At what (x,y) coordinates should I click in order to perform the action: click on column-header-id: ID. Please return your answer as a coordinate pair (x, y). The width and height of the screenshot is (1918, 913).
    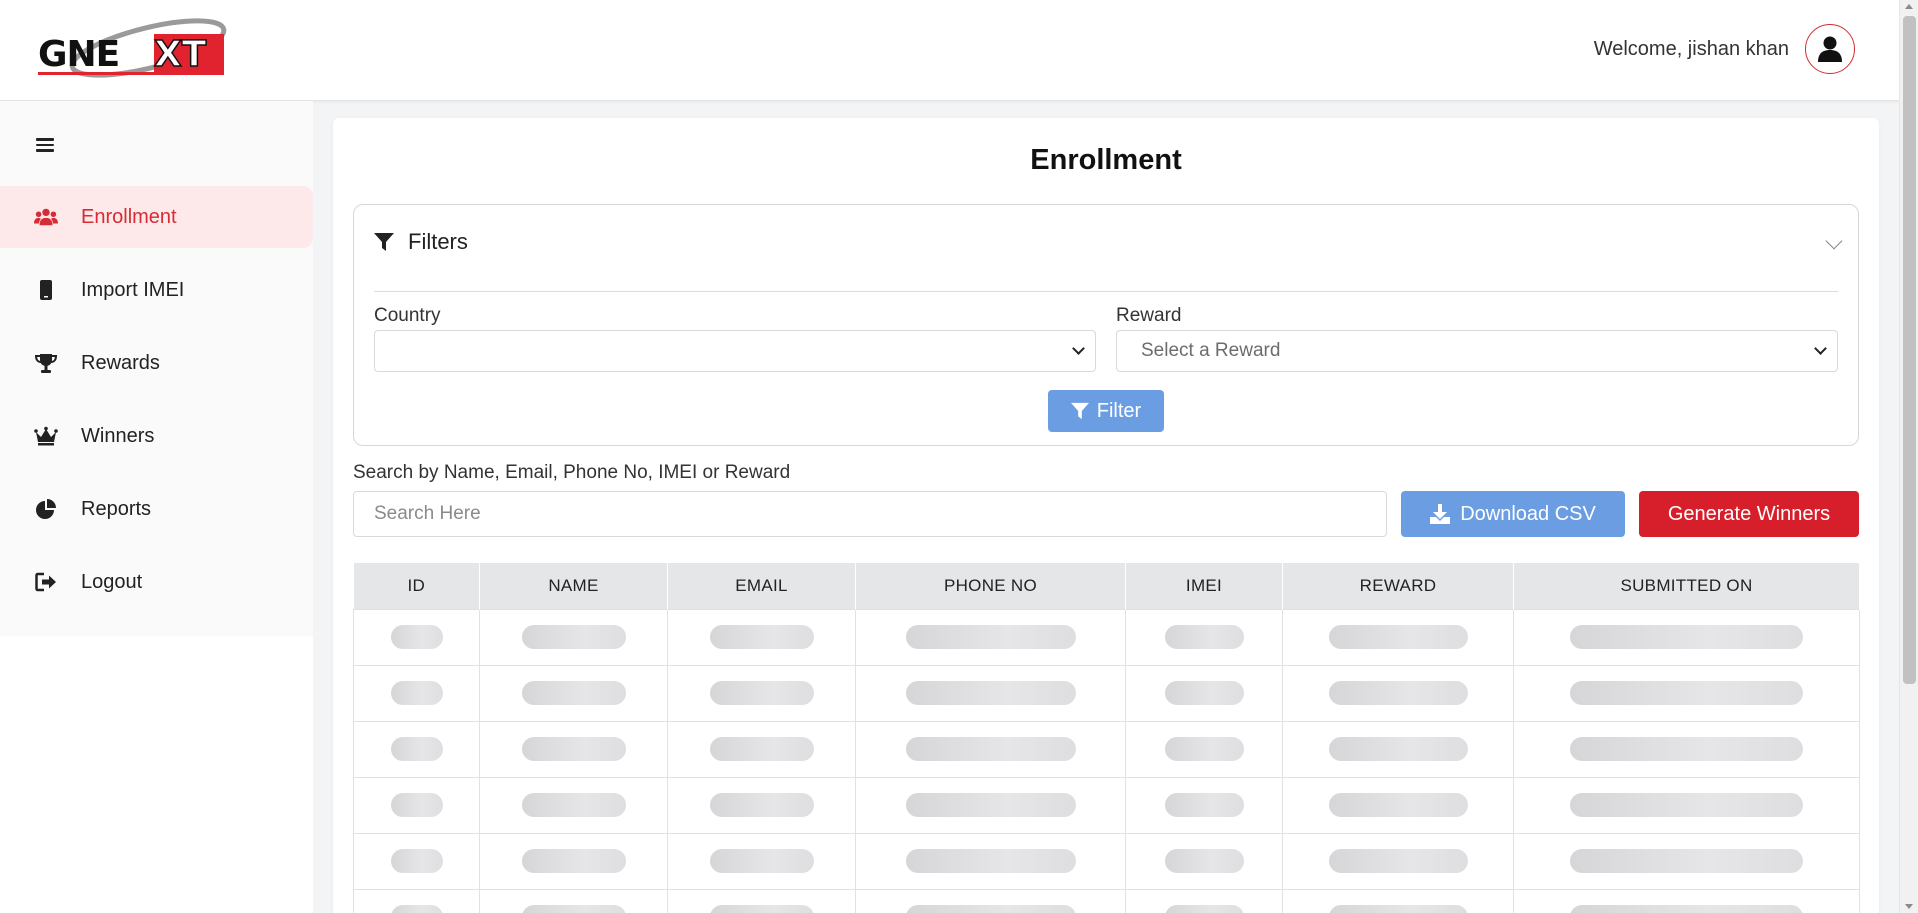
    Looking at the image, I should click on (416, 586).